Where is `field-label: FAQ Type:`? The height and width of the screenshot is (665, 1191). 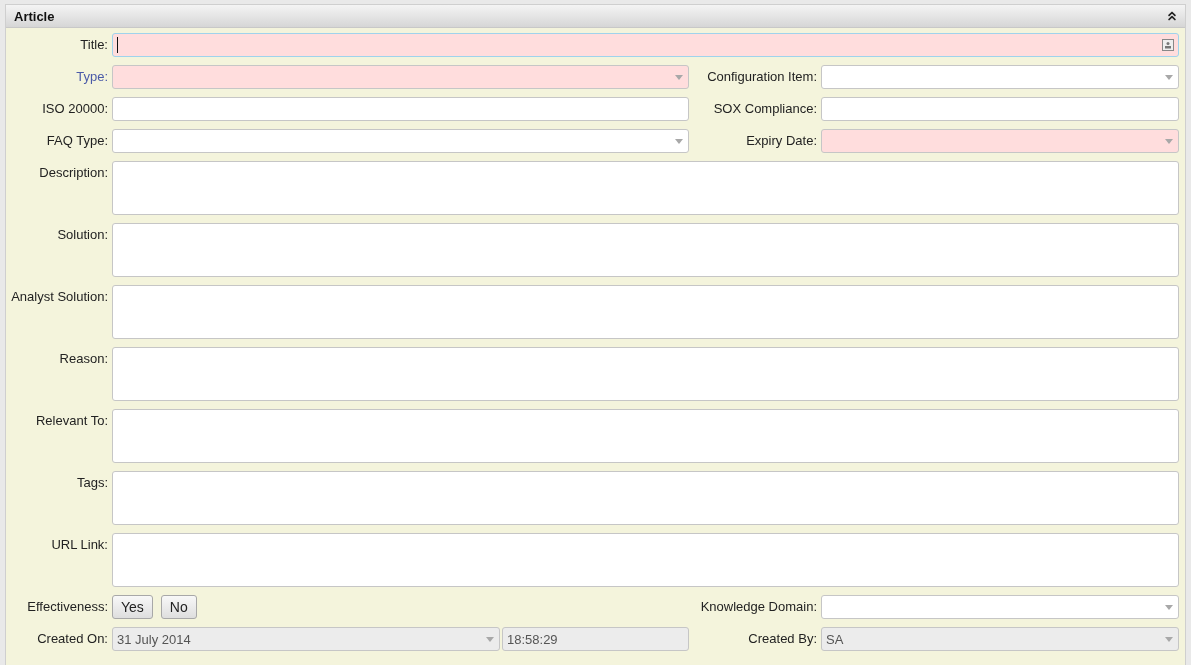 field-label: FAQ Type: is located at coordinates (77, 141).